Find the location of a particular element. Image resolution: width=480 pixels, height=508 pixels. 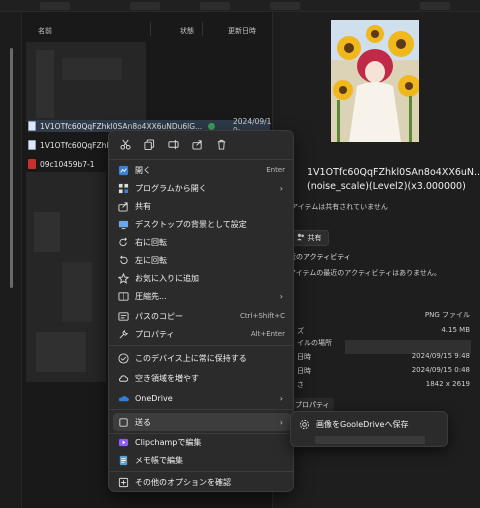

copy-button is located at coordinates (149, 145).